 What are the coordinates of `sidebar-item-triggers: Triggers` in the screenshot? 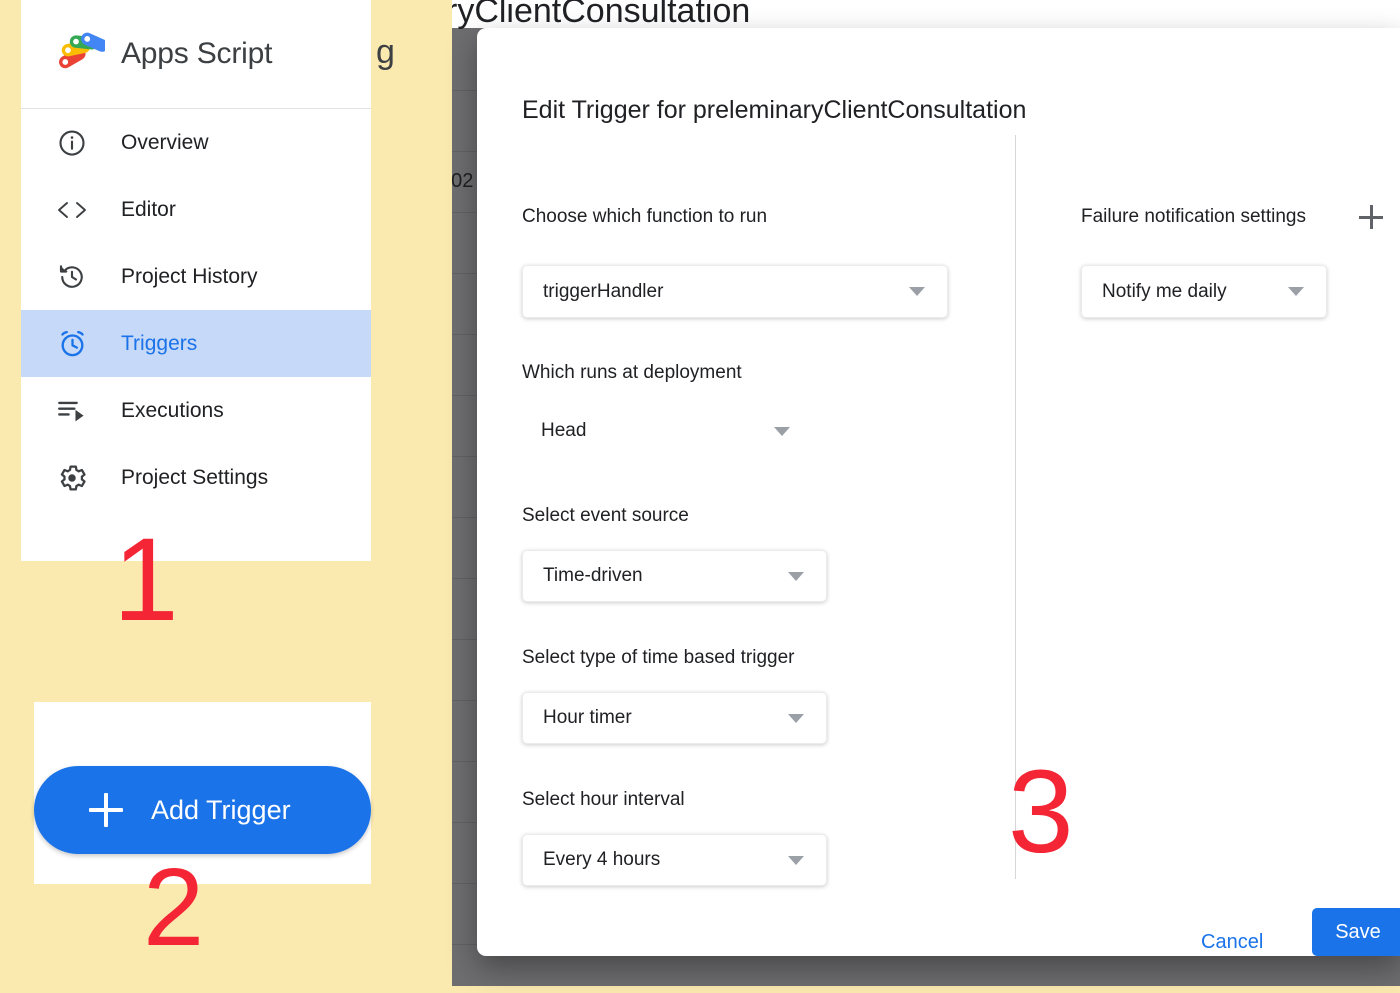 It's located at (196, 343).